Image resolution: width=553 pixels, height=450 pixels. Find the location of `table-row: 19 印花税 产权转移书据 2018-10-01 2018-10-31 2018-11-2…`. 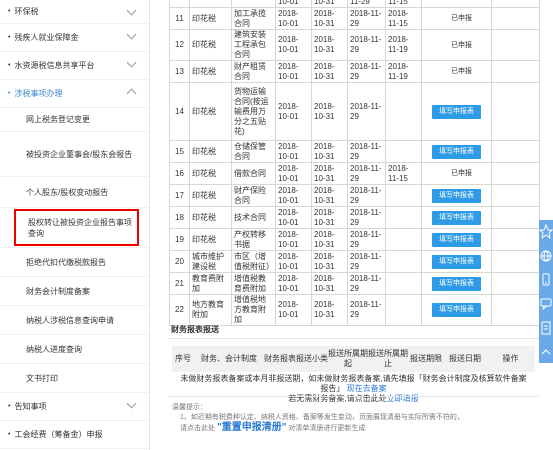

table-row: 19 印花税 产权转移书据 2018-10-01 2018-10-31 2018-11-2… is located at coordinates (354, 239).